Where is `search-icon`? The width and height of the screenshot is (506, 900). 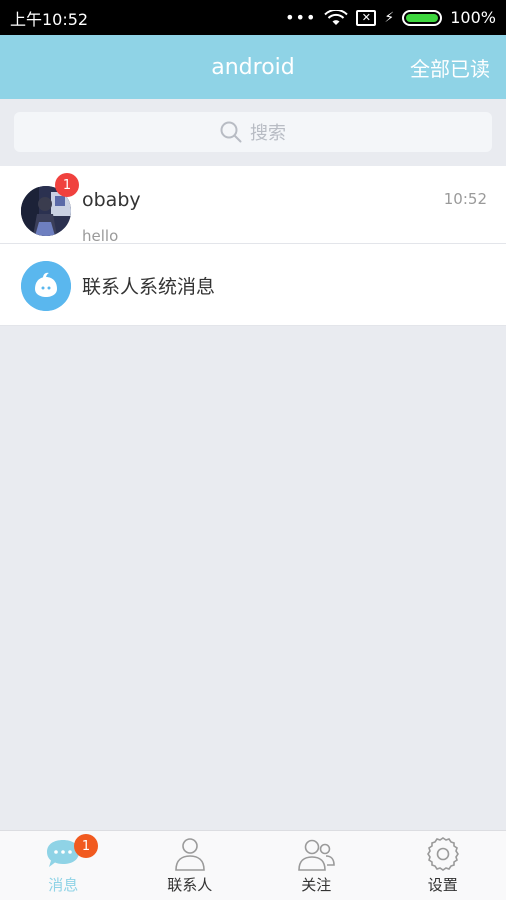 search-icon is located at coordinates (231, 132).